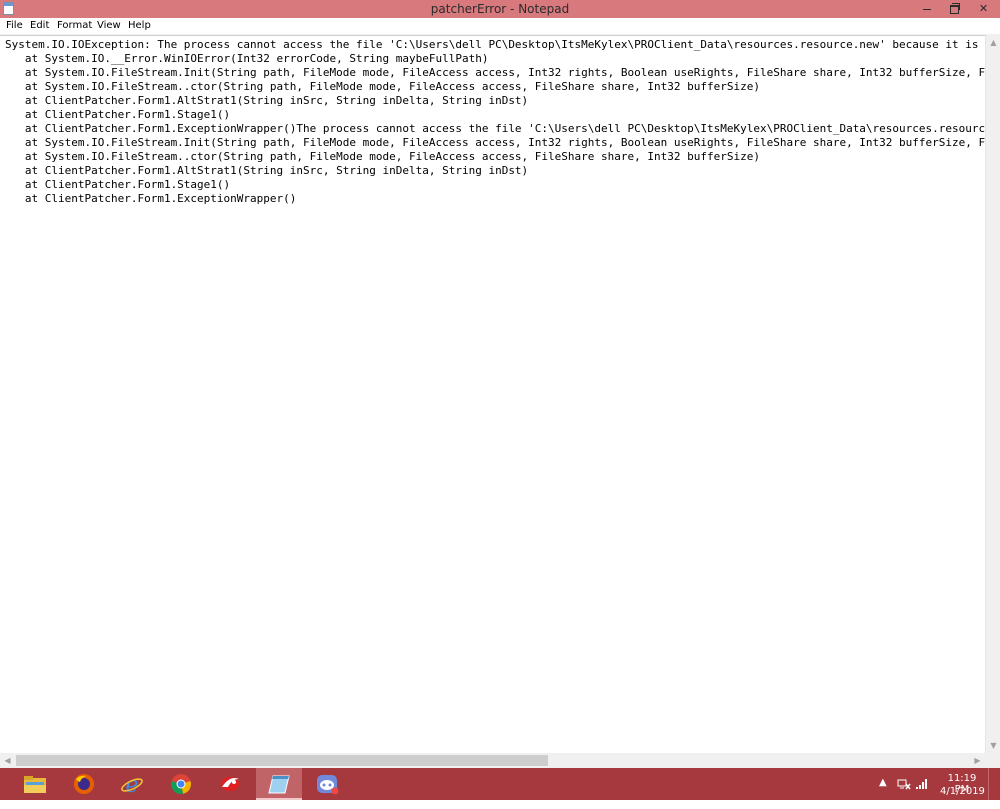 The width and height of the screenshot is (1000, 809). Describe the element at coordinates (994, 784) in the screenshot. I see `show-desktop-button` at that location.